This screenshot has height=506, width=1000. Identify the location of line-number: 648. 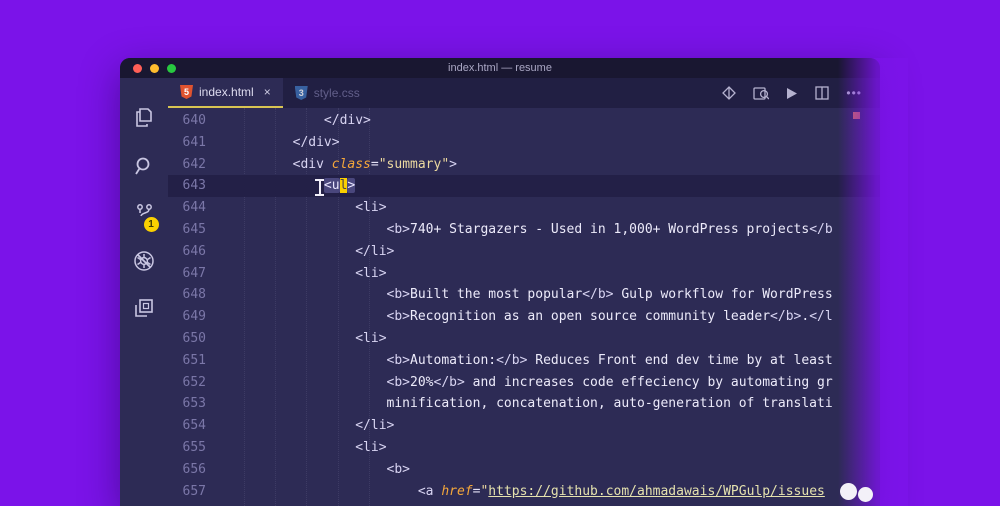
(194, 295).